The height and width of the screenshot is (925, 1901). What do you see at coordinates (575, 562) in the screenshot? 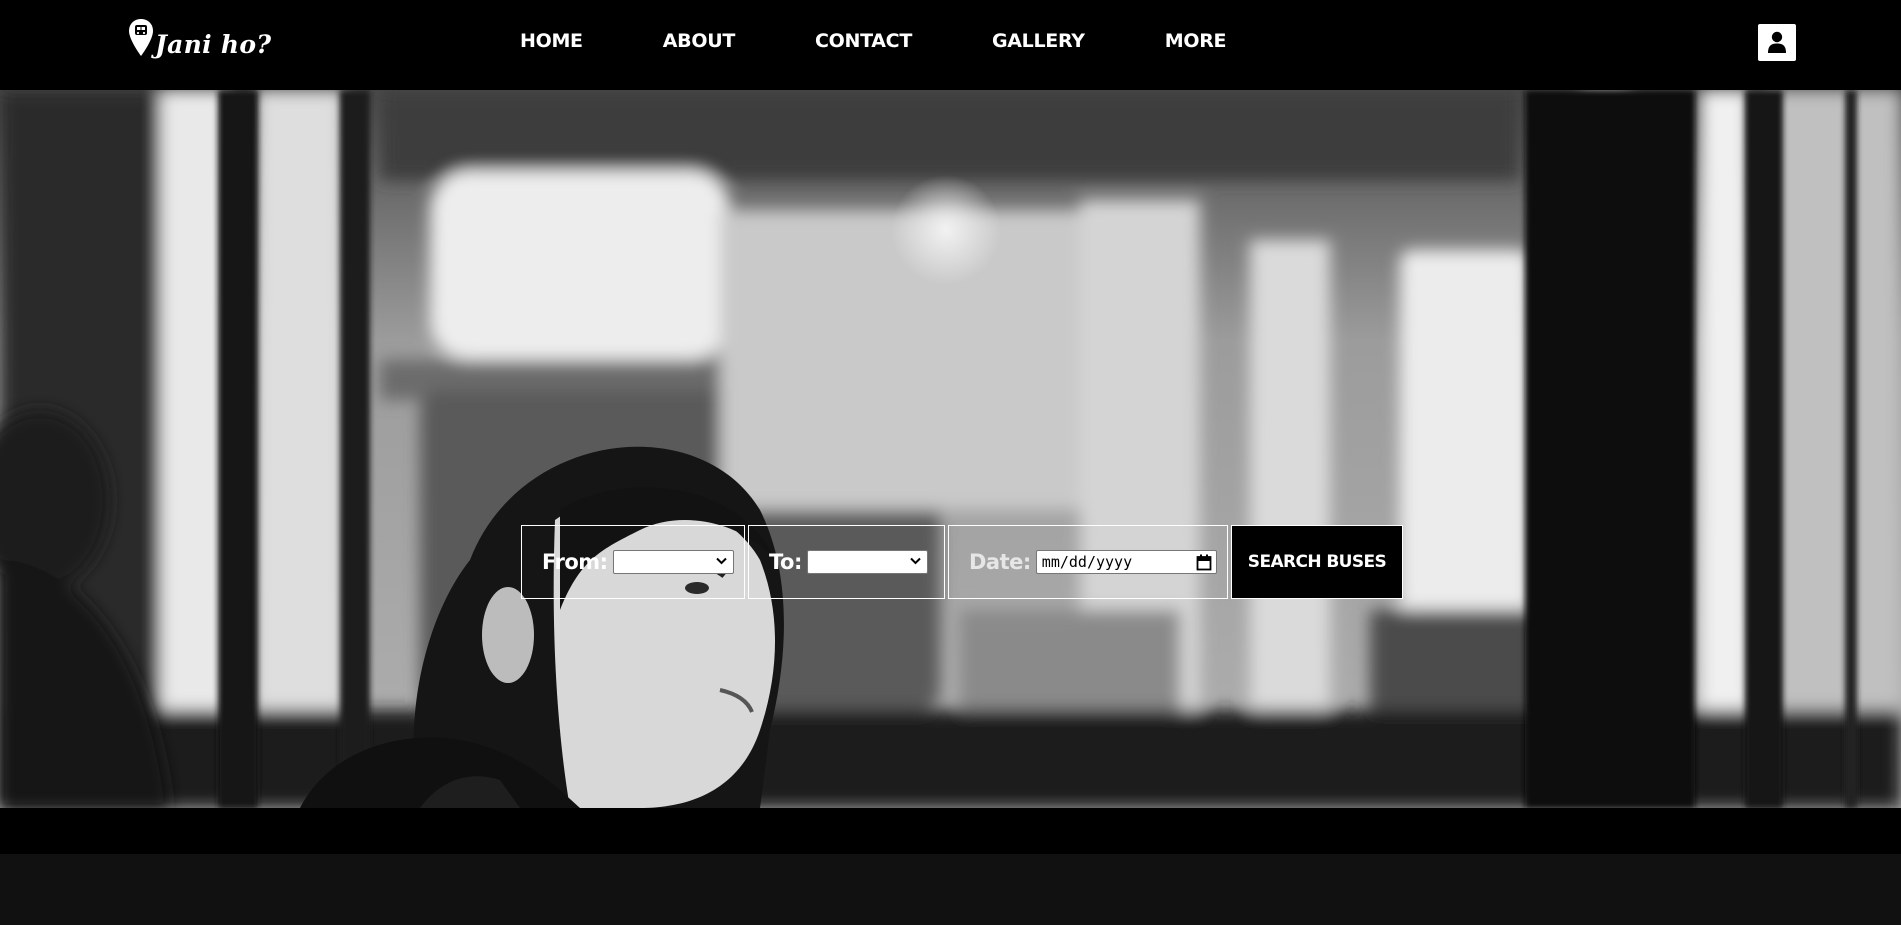
I see `from-label: From:` at bounding box center [575, 562].